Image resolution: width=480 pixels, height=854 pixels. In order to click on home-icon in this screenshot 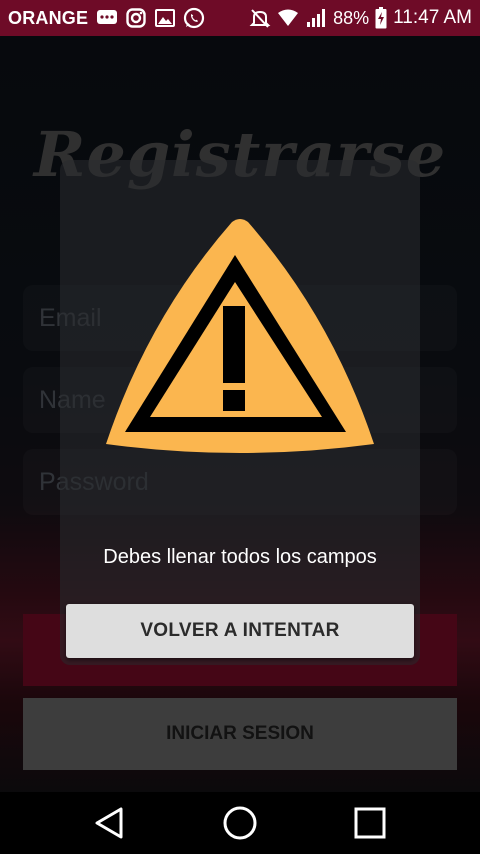, I will do `click(240, 823)`.